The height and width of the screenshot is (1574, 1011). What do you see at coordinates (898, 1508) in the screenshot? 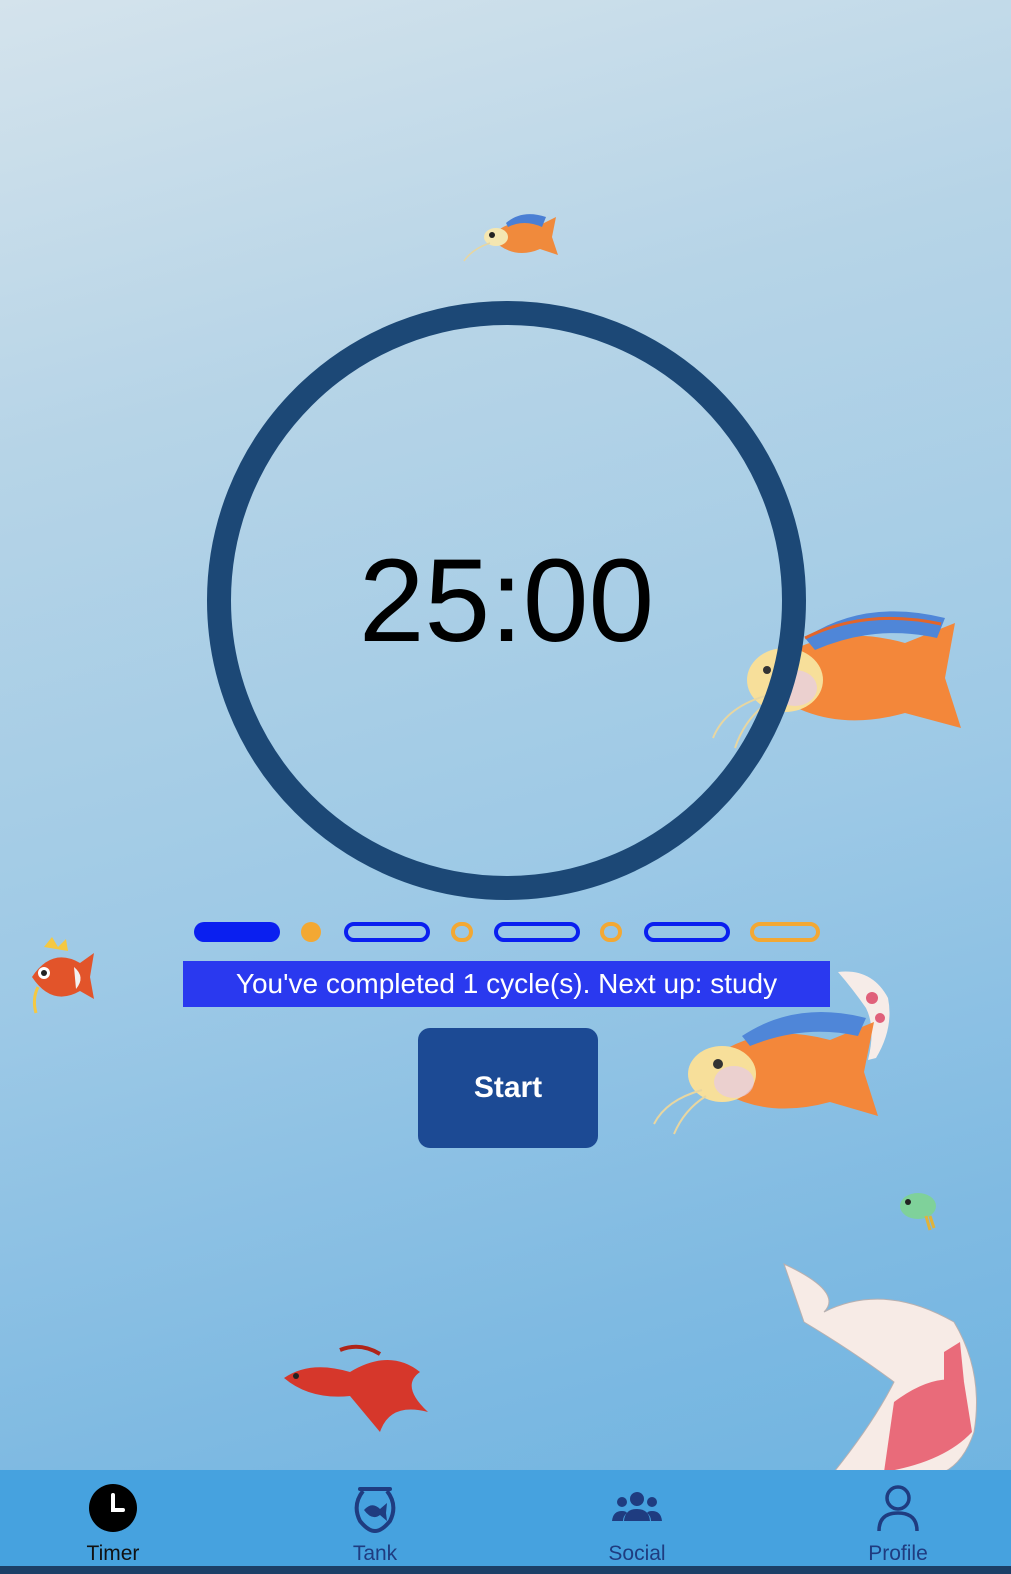
I see `person-icon` at bounding box center [898, 1508].